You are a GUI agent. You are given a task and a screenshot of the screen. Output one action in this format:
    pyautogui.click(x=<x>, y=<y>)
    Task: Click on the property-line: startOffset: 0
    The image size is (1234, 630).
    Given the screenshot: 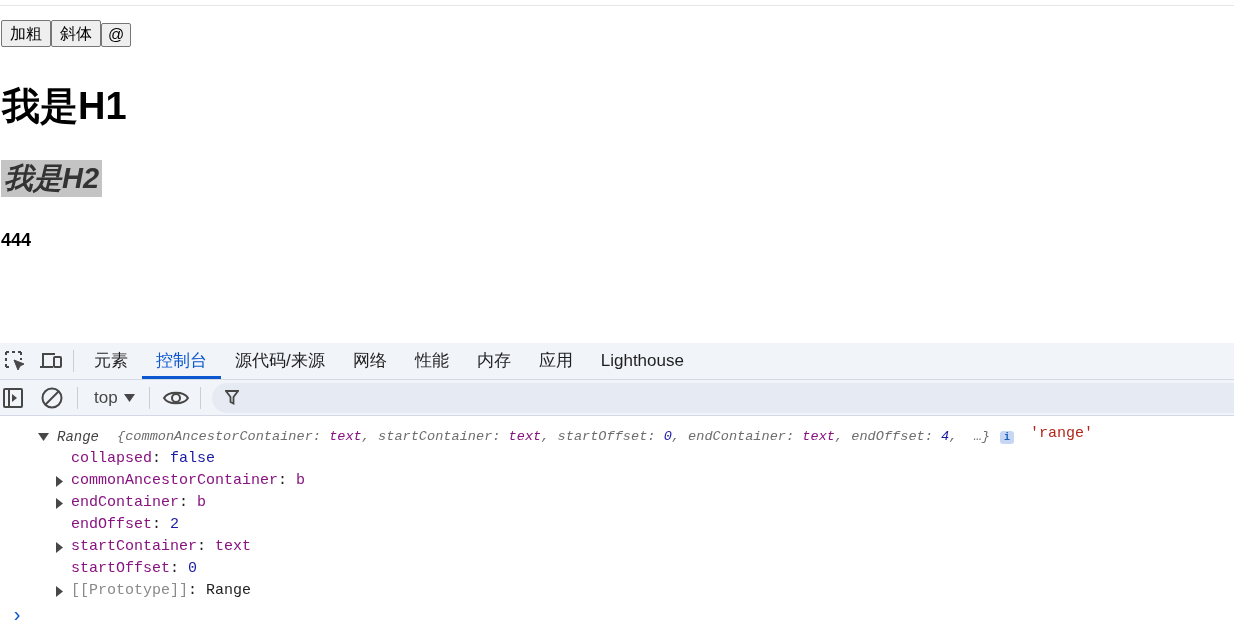 What is the action you would take?
    pyautogui.click(x=134, y=569)
    